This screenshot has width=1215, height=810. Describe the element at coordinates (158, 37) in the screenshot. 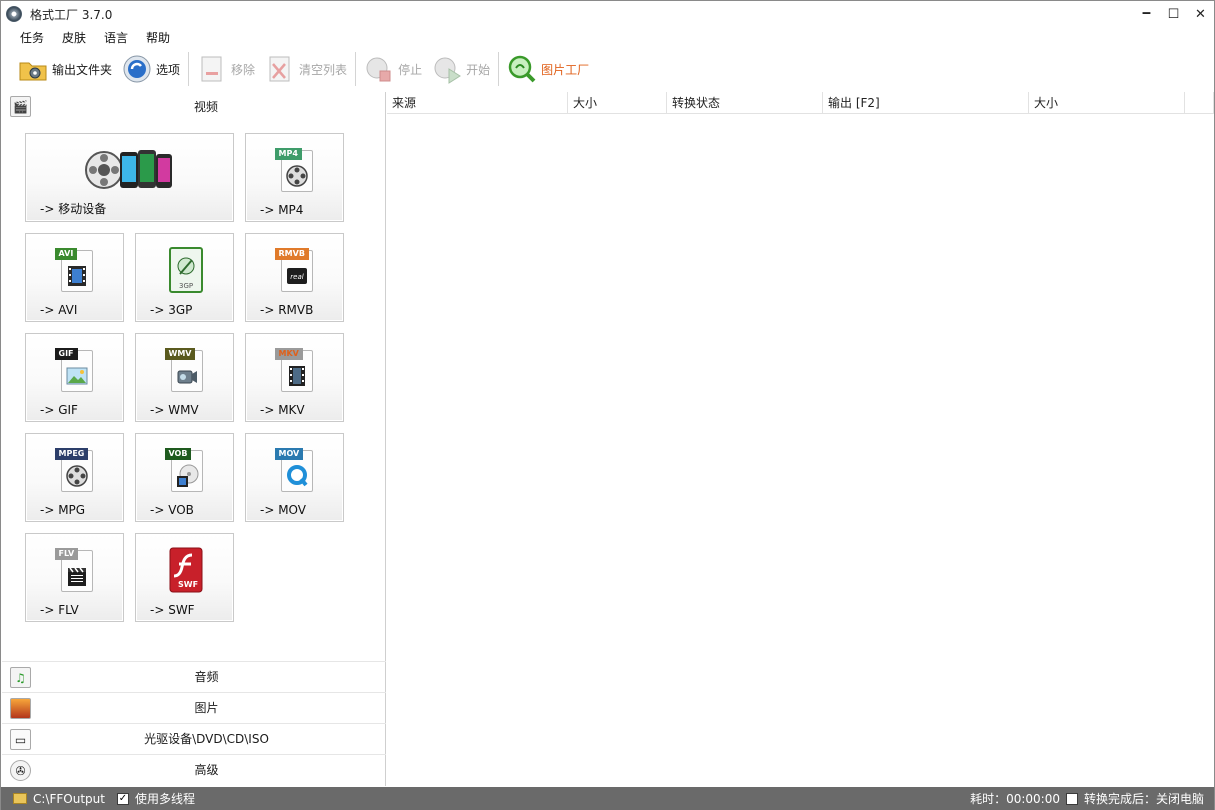

I see `menu-help: 帮助` at that location.